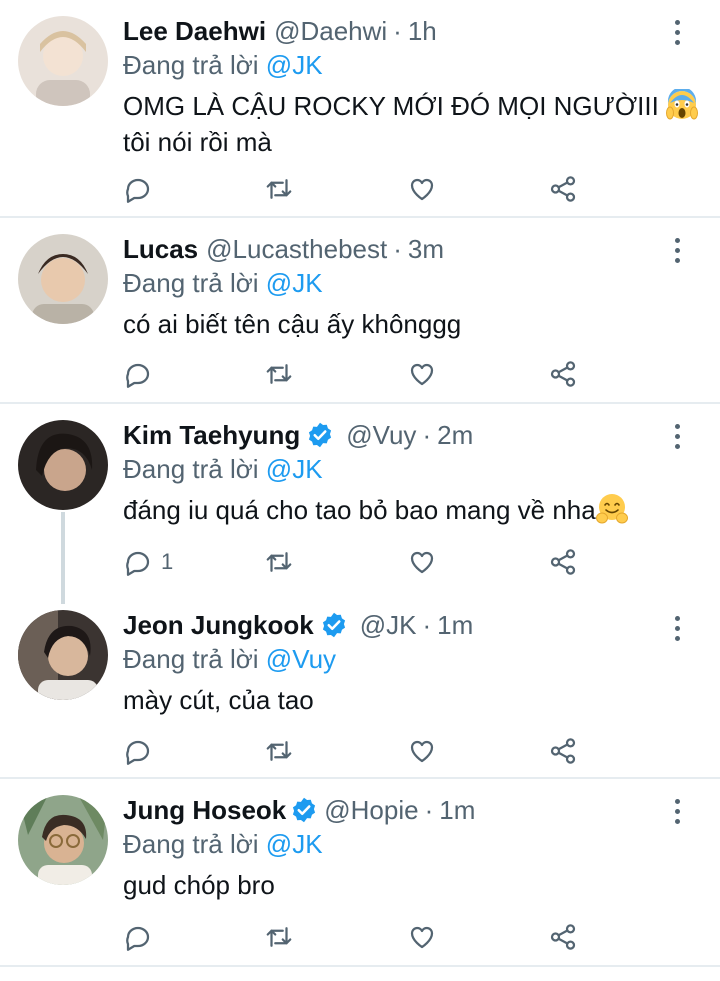  I want to click on display-name: Jung Hoseok, so click(204, 810).